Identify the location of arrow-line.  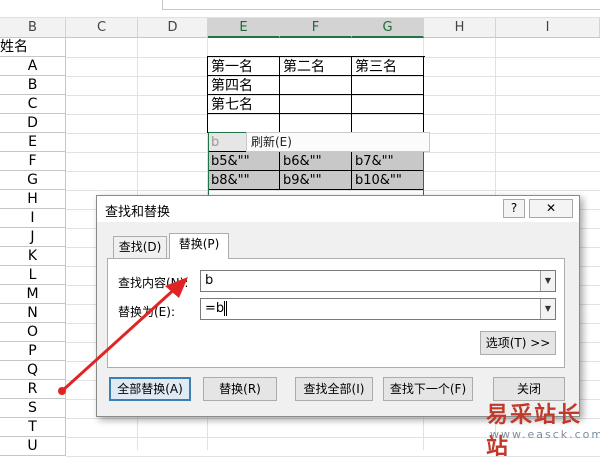
(120, 338).